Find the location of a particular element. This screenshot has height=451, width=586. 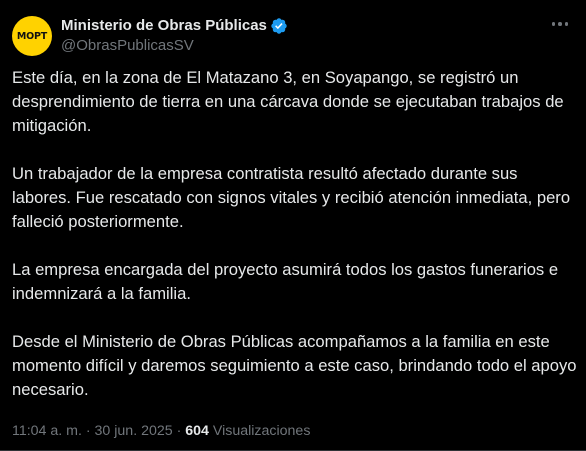

more-options-icon is located at coordinates (560, 24).